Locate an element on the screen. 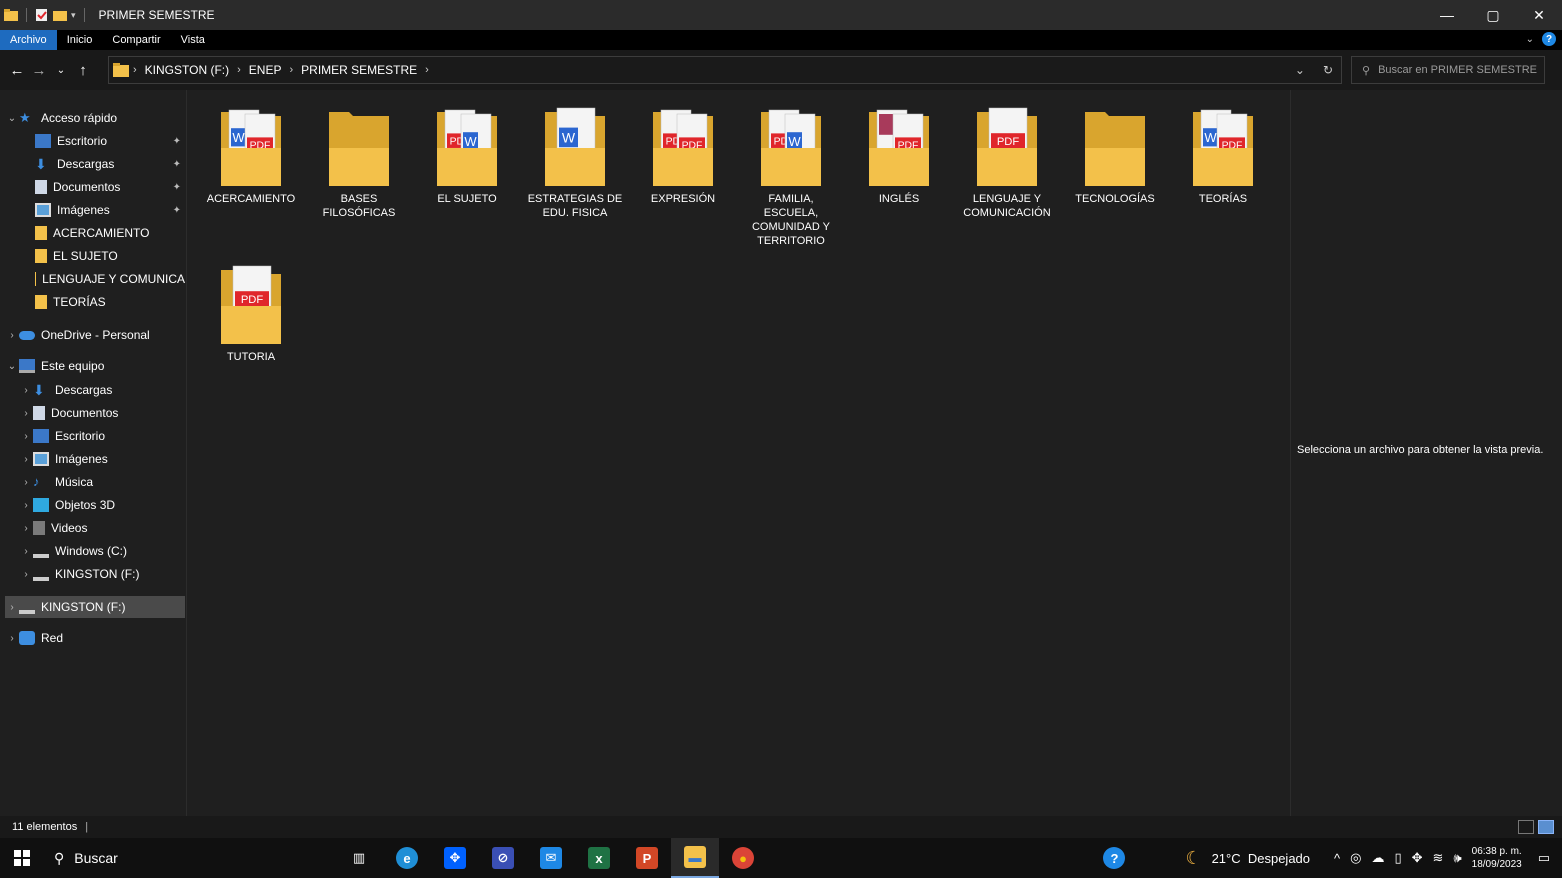 This screenshot has height=878, width=1562. dropdown-arrow-icon: ▾ is located at coordinates (73, 15).